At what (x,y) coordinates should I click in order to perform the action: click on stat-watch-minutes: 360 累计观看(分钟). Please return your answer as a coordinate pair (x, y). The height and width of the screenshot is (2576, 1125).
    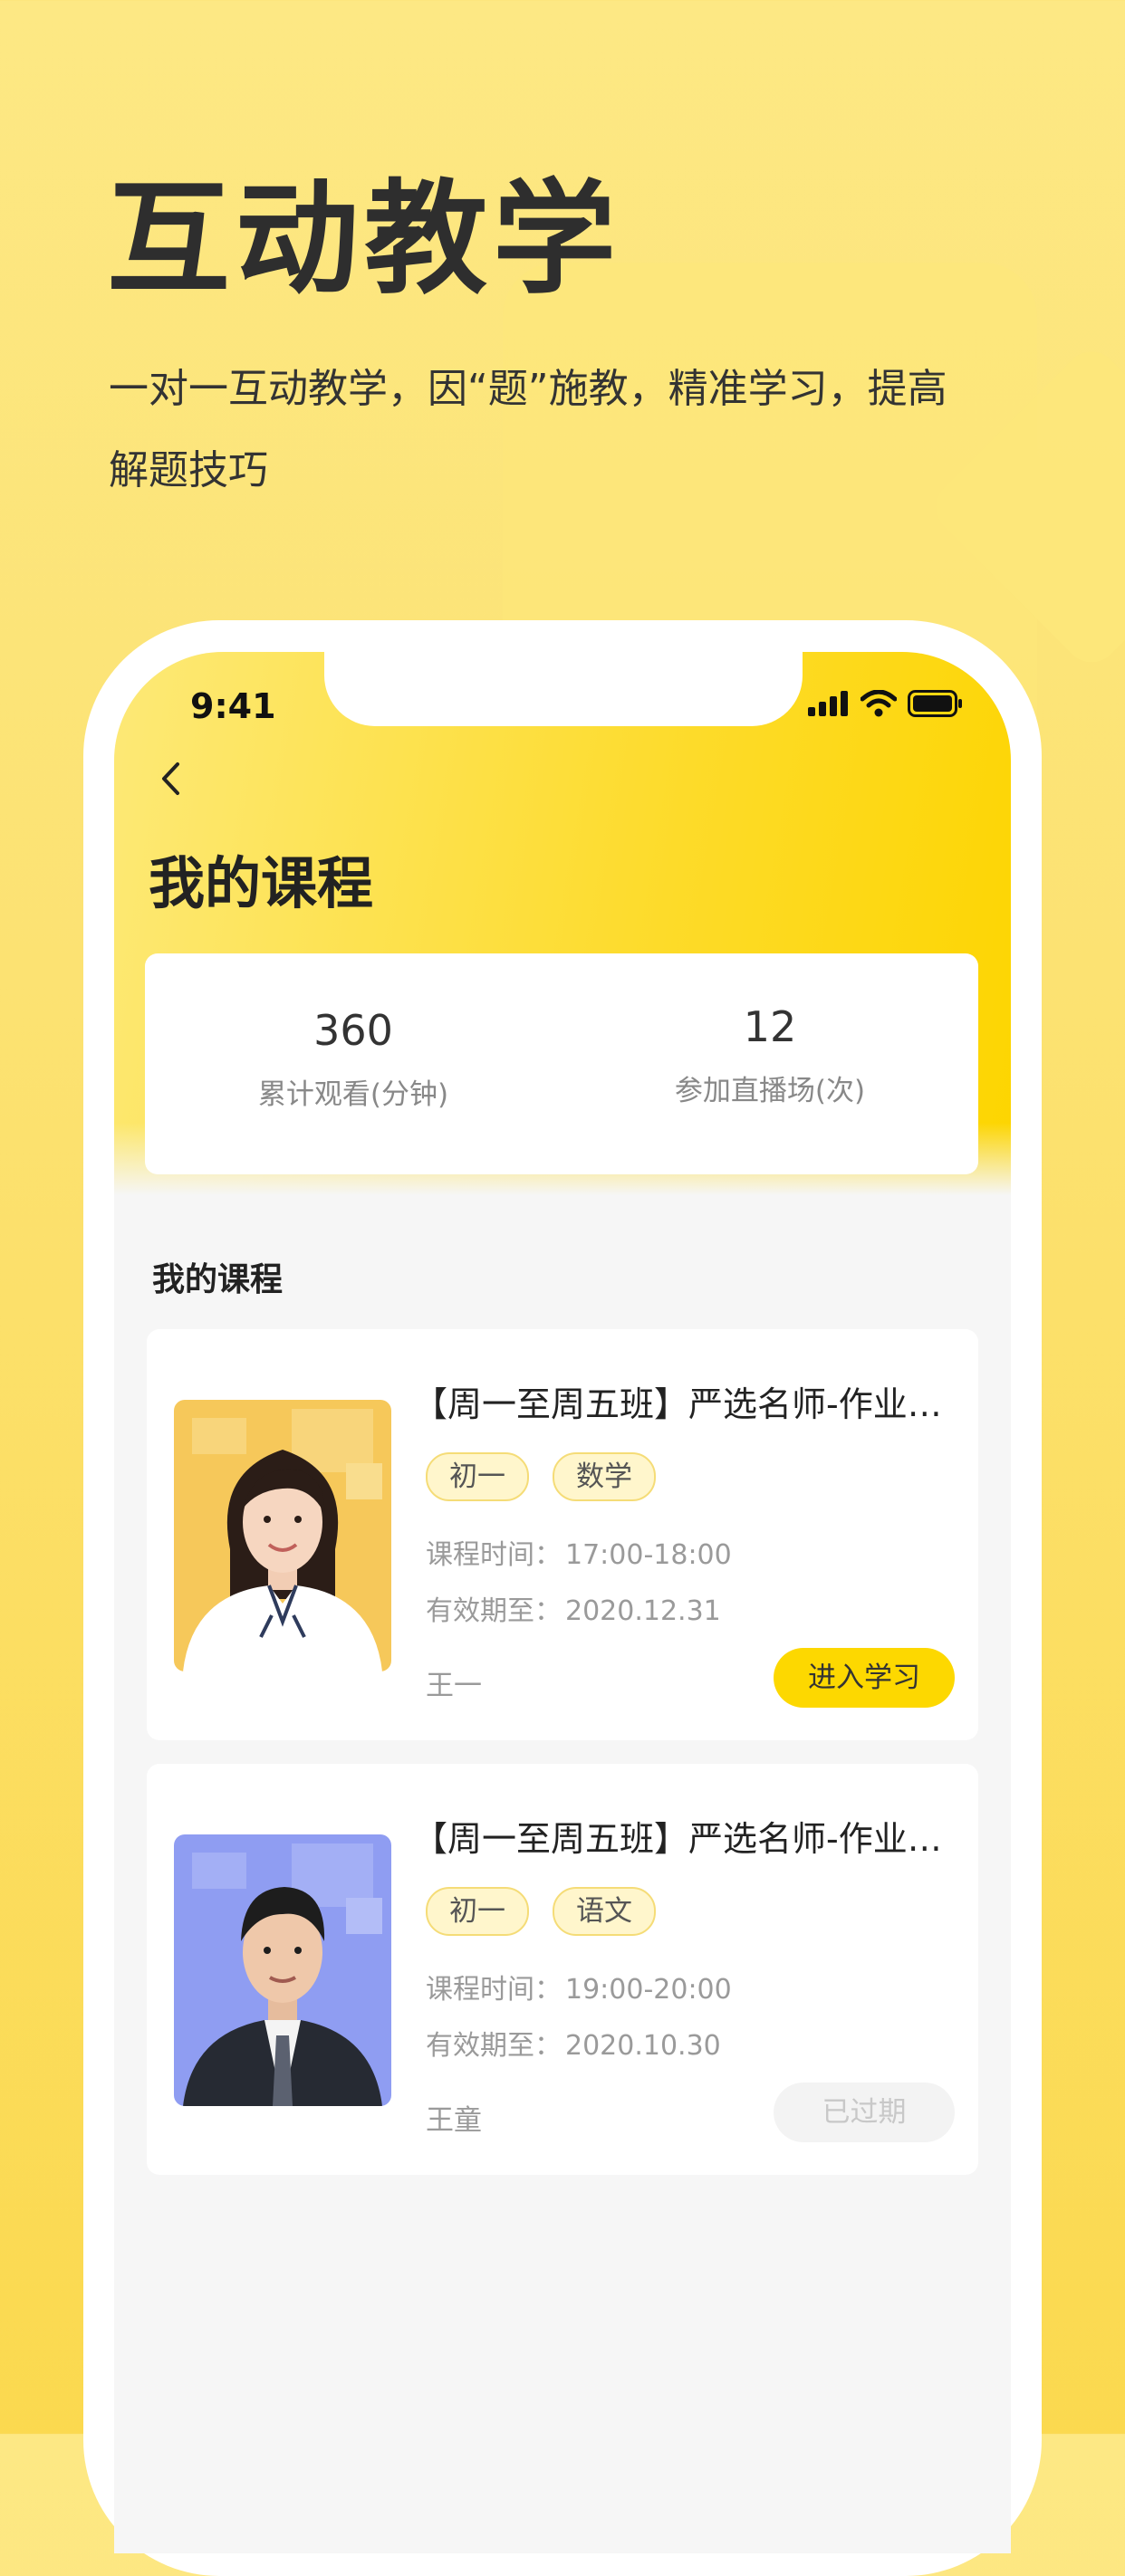
    Looking at the image, I should click on (353, 1063).